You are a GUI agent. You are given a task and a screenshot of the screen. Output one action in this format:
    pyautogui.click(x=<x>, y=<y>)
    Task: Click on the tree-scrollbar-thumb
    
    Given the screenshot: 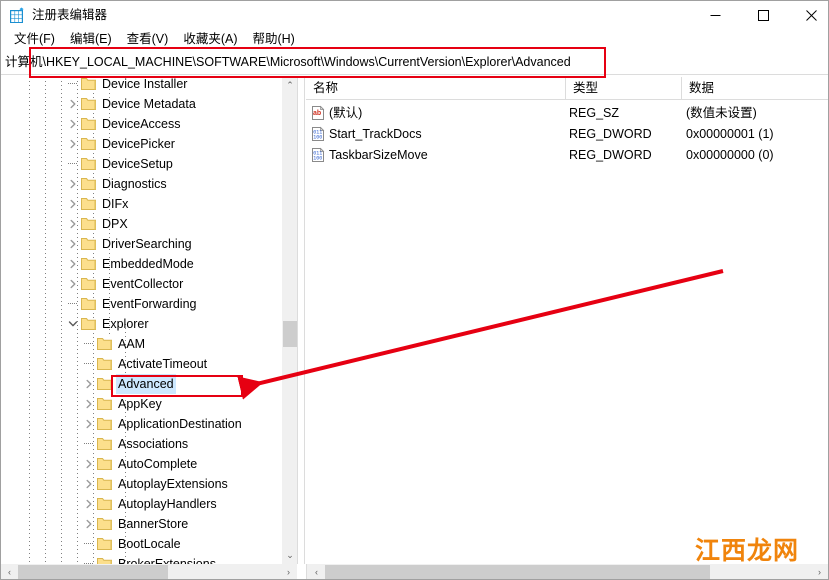 What is the action you would take?
    pyautogui.click(x=290, y=334)
    